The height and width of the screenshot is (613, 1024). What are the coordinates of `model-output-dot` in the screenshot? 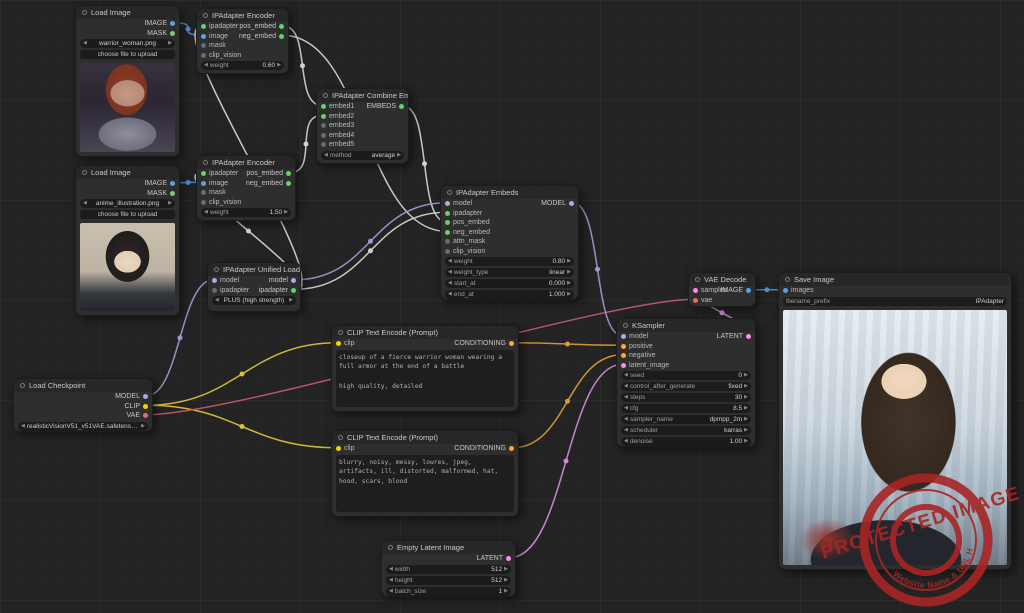 It's located at (293, 281).